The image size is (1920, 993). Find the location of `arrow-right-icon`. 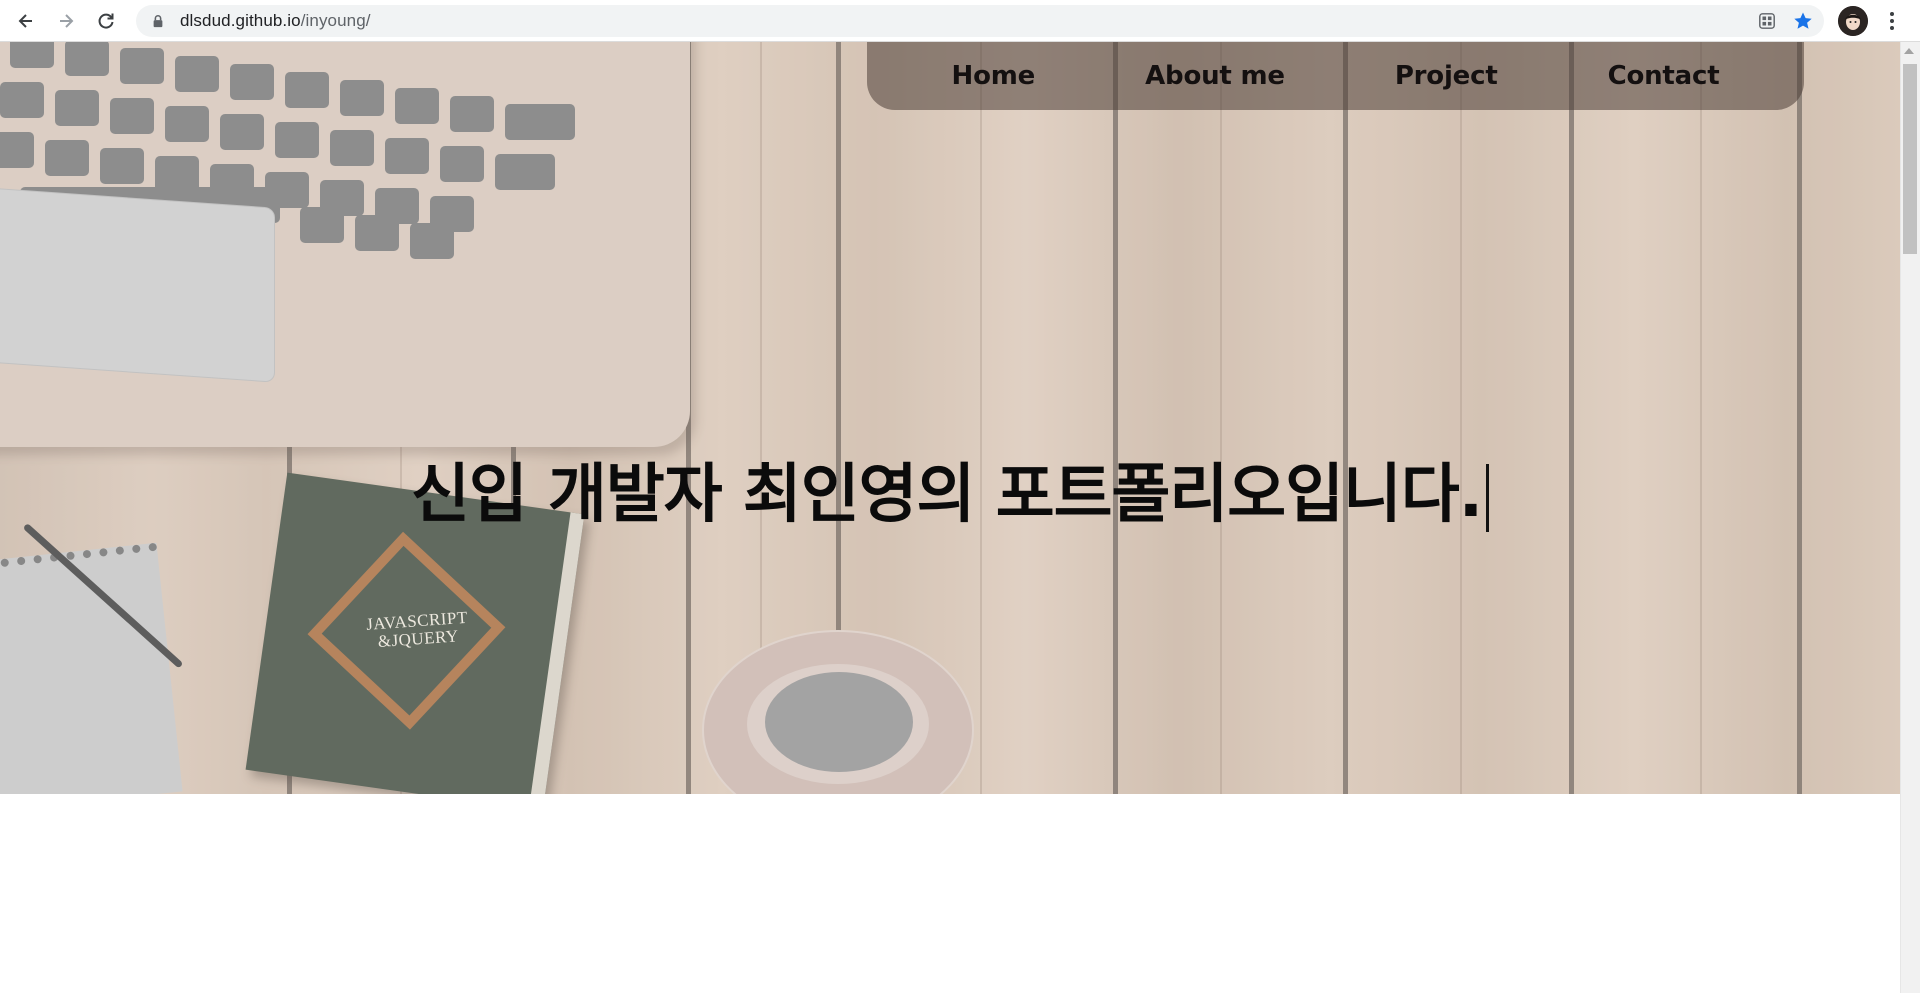

arrow-right-icon is located at coordinates (67, 20).